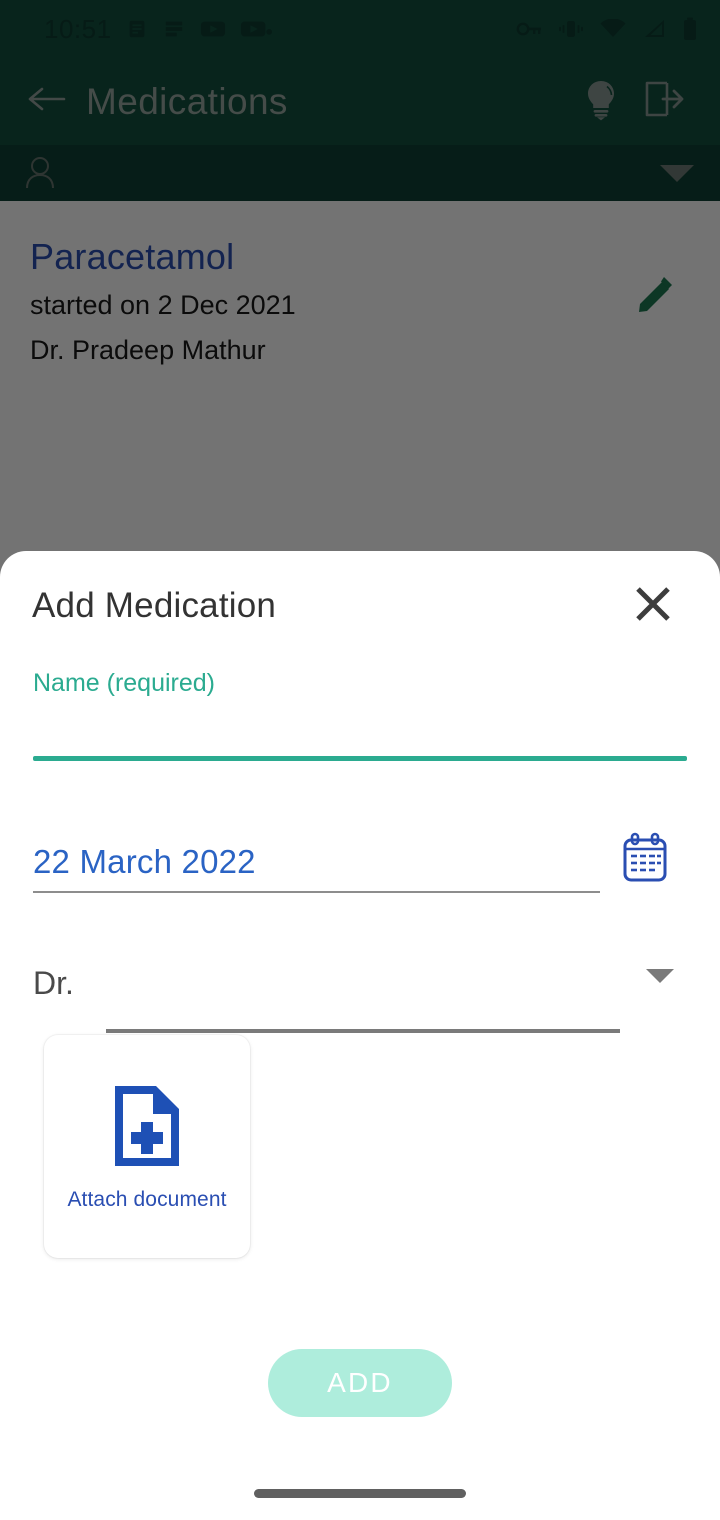  I want to click on name-field-group: Name (required), so click(360, 715).